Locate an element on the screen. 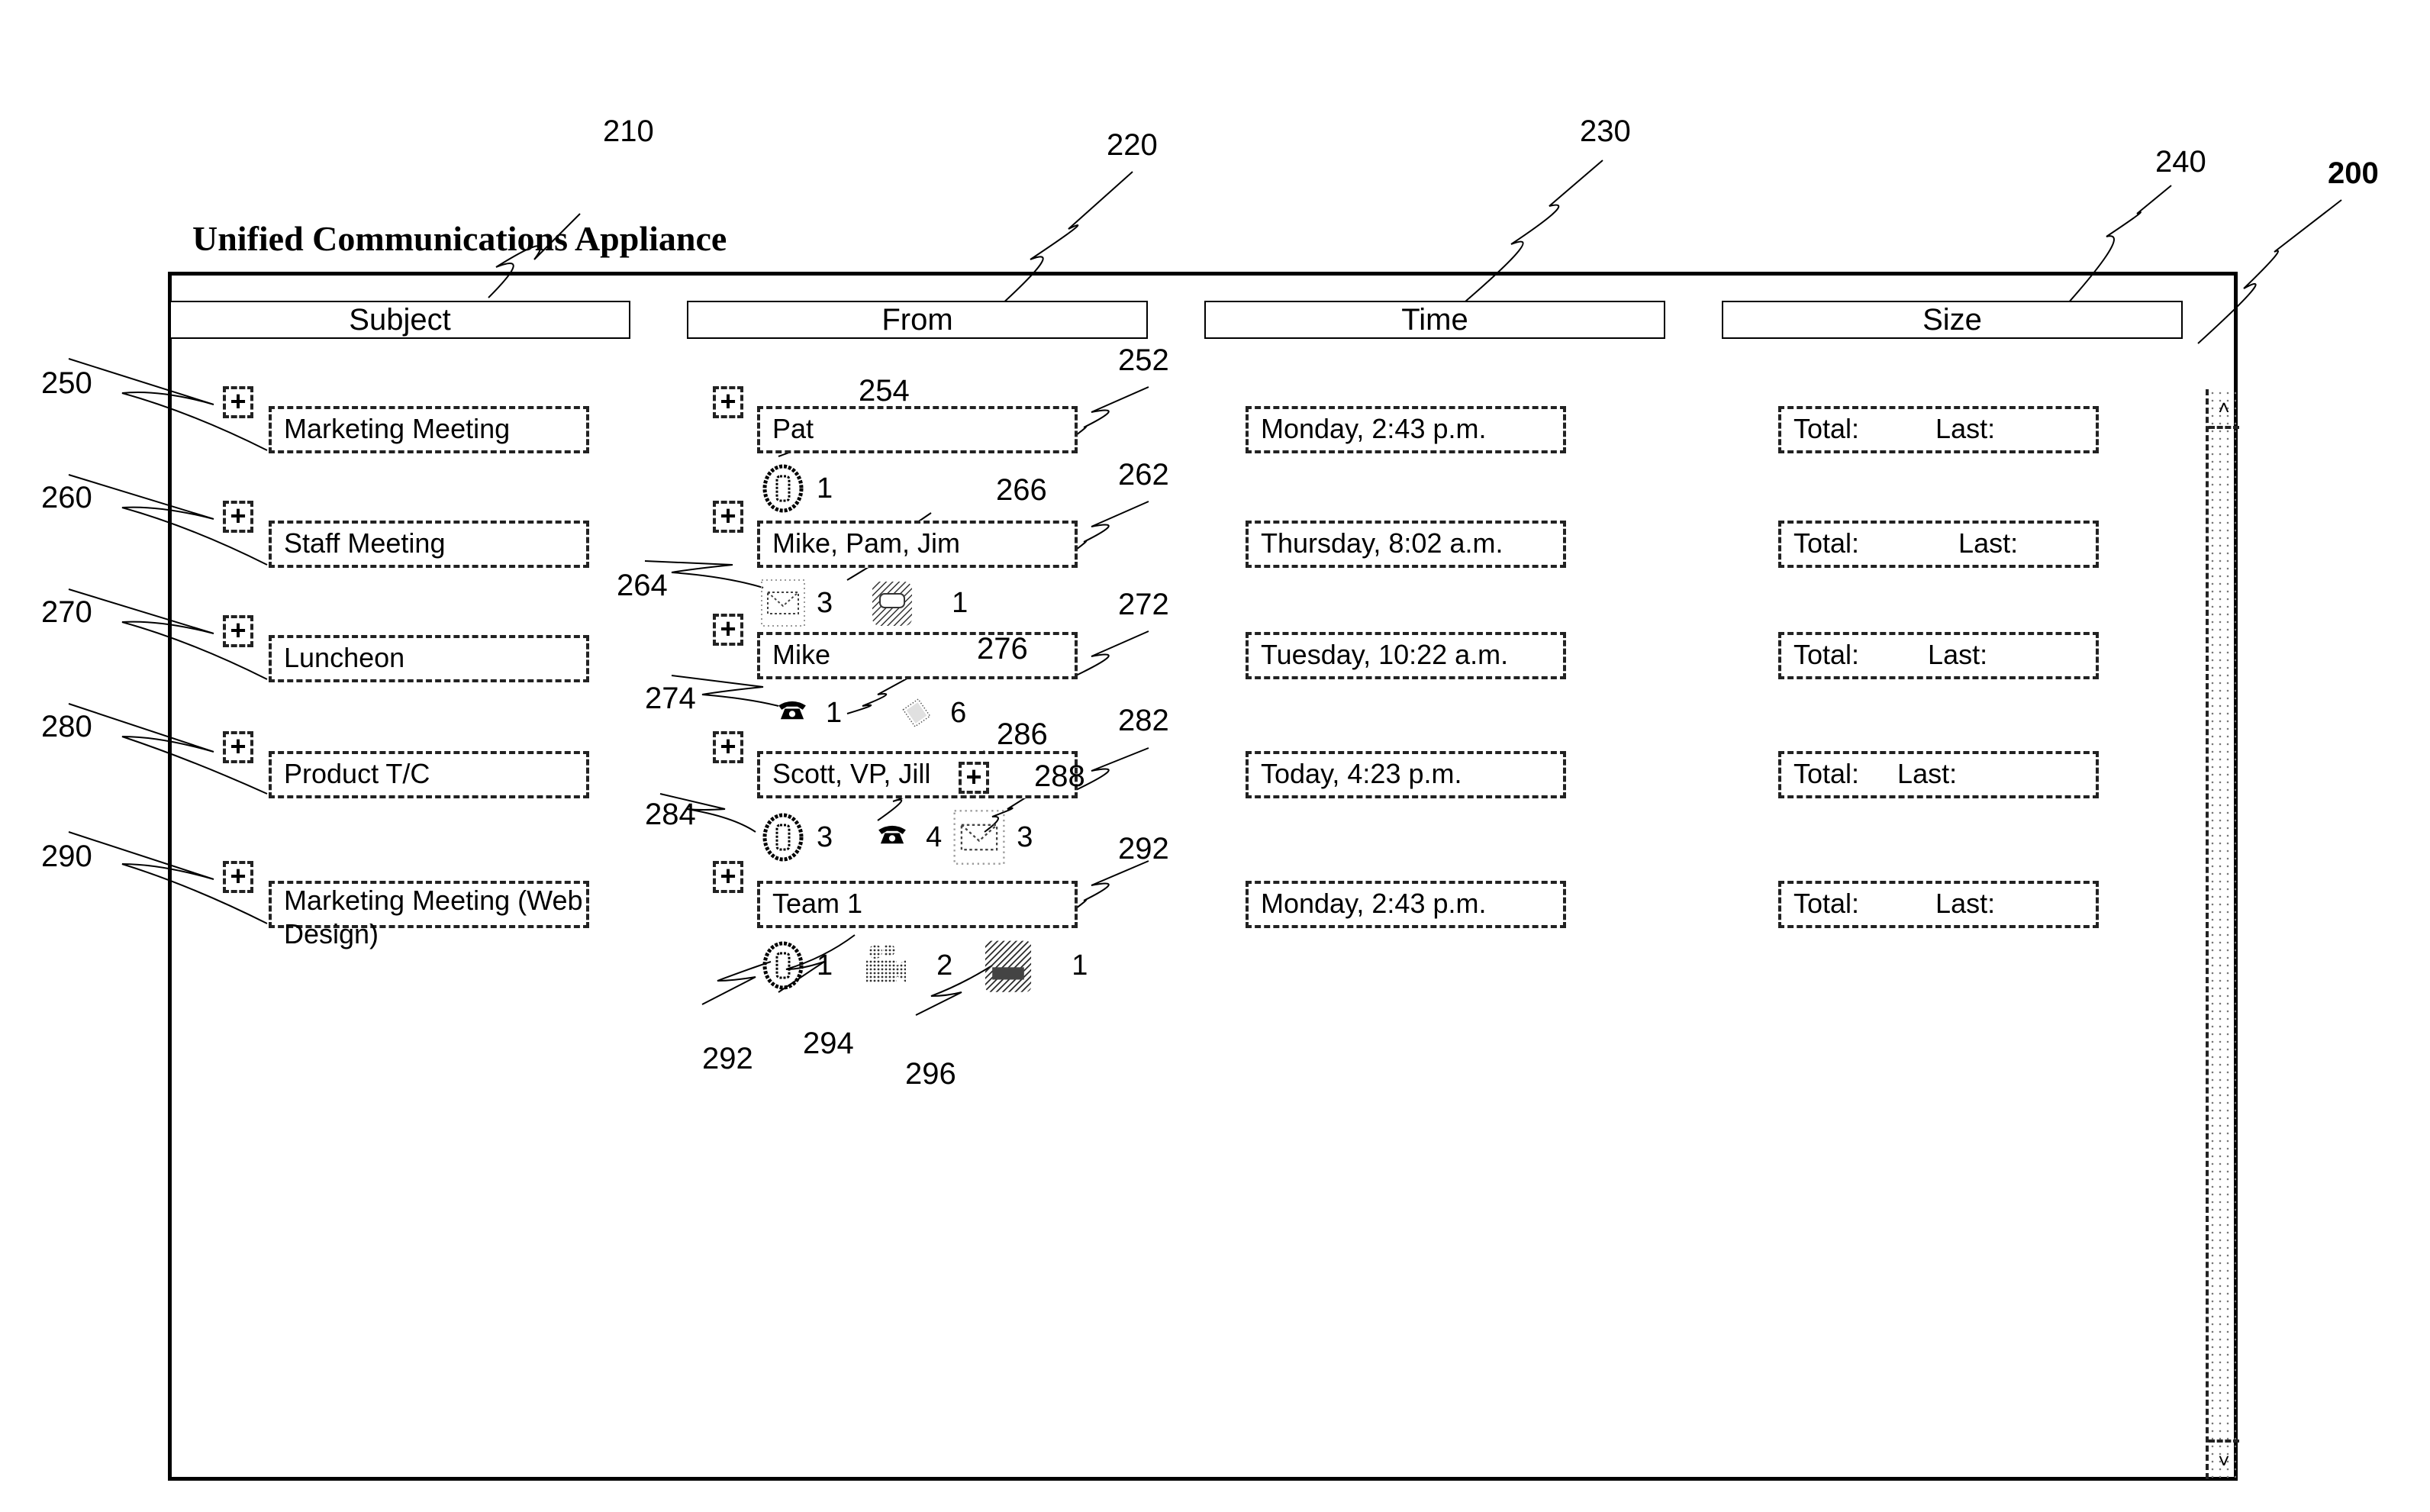  video-camera-icon is located at coordinates (884, 965).